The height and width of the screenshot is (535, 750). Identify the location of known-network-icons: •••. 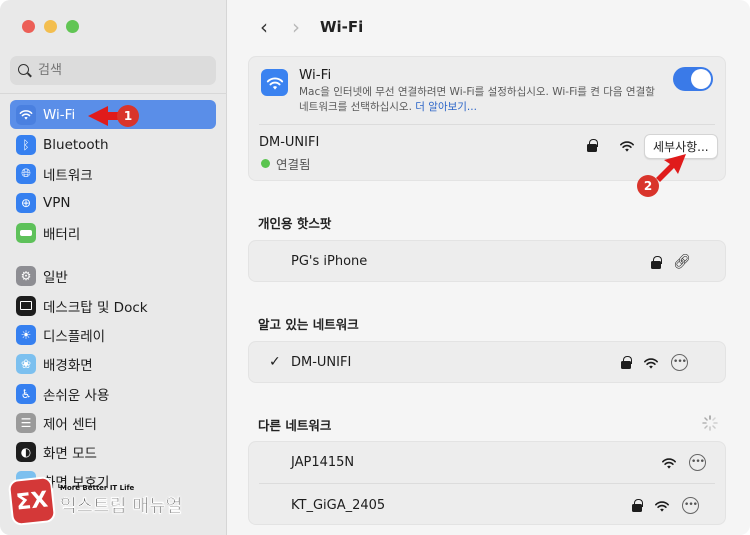
(654, 362).